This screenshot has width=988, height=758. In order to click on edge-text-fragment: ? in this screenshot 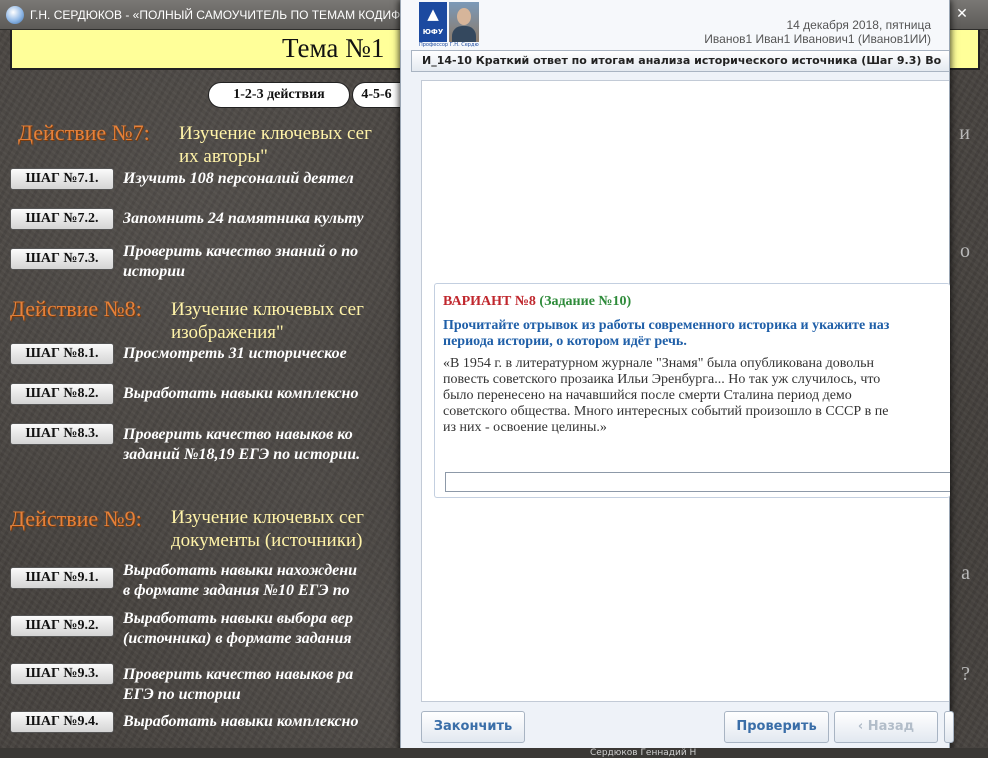, I will do `click(965, 674)`.